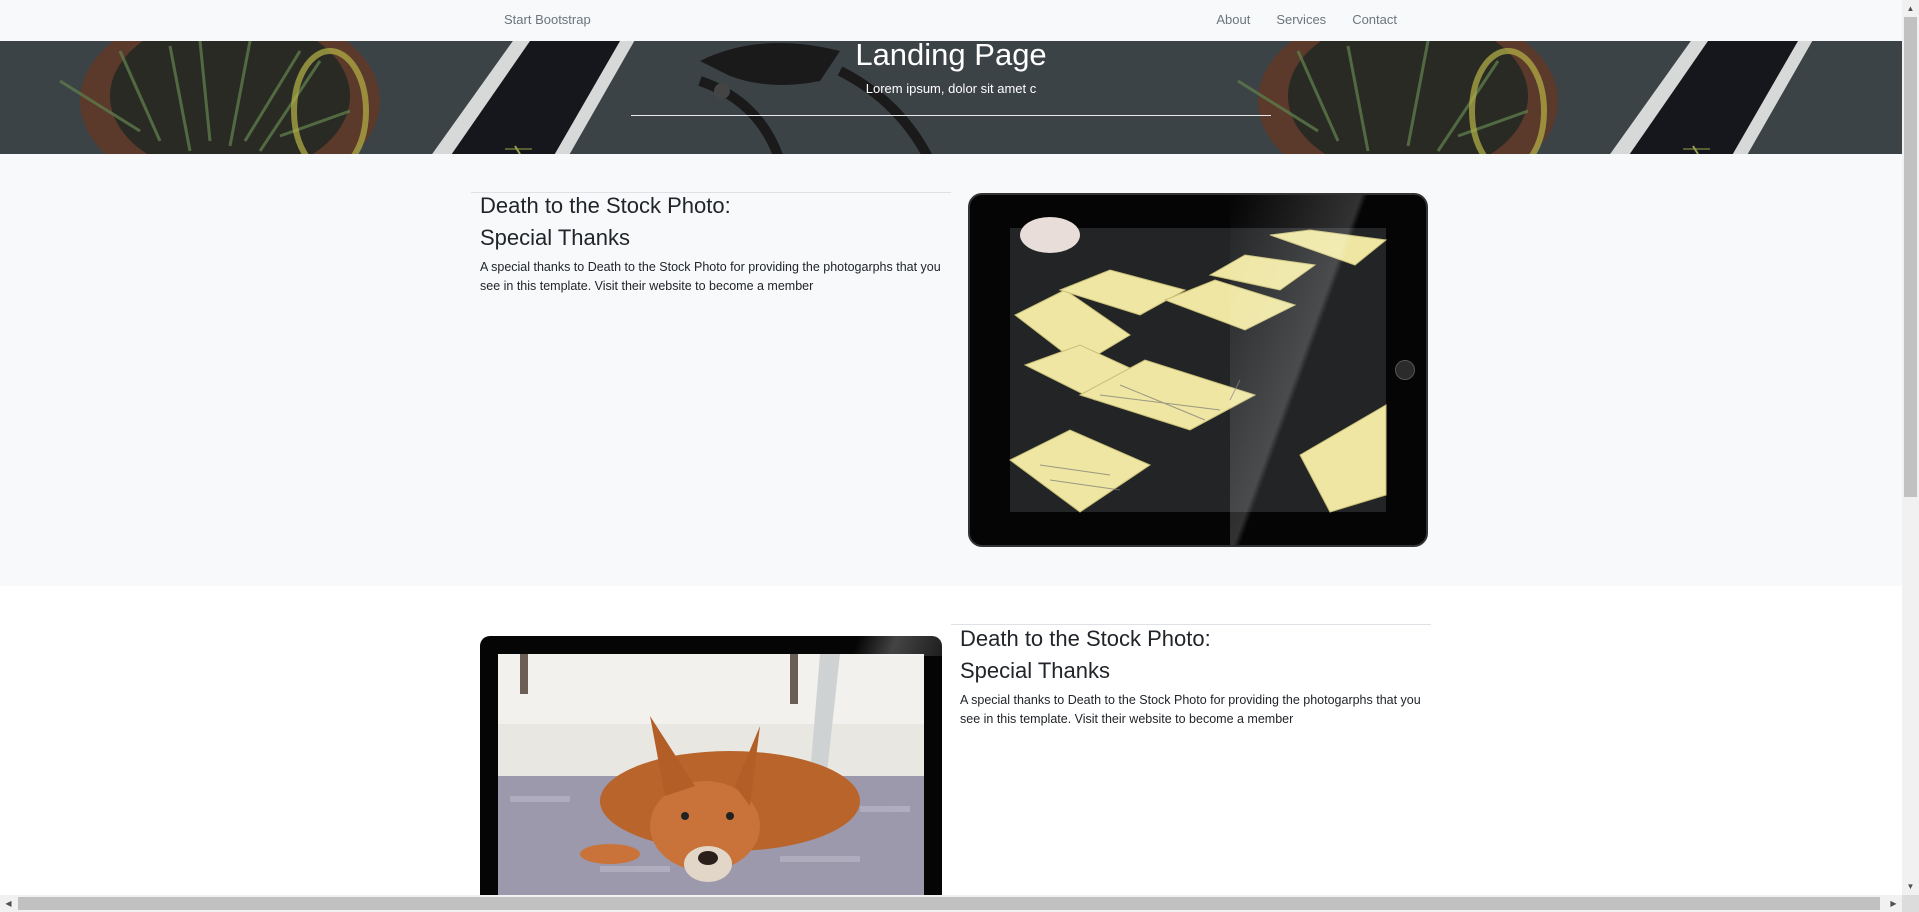 This screenshot has height=912, width=1919. What do you see at coordinates (1198, 370) in the screenshot?
I see `tablet-device-image` at bounding box center [1198, 370].